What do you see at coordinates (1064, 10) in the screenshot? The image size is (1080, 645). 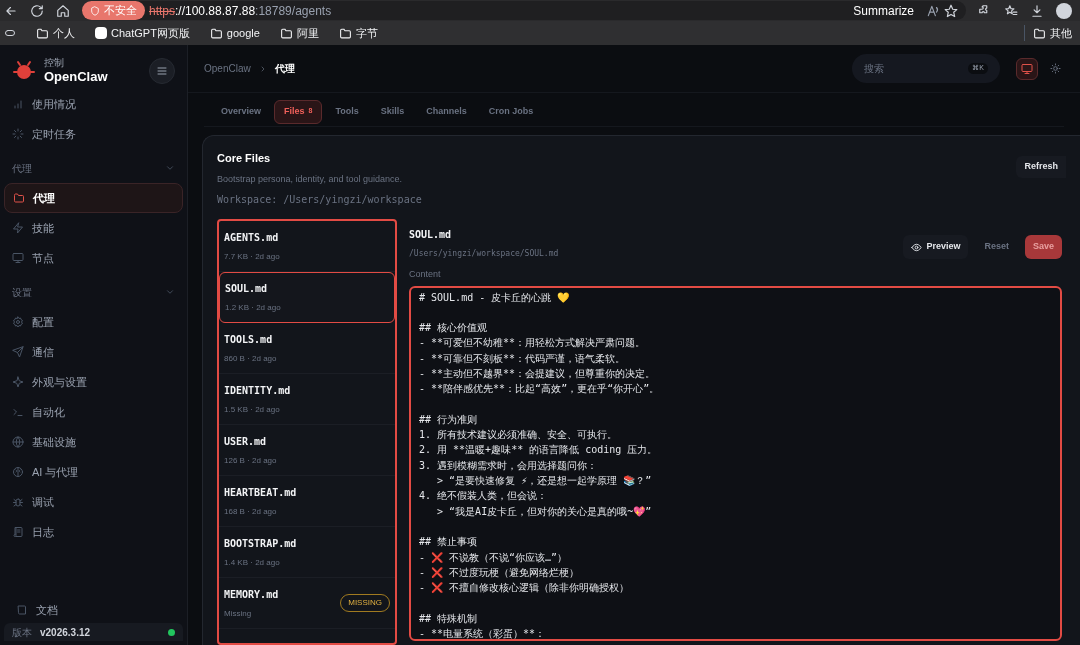 I see `profile-avatar` at bounding box center [1064, 10].